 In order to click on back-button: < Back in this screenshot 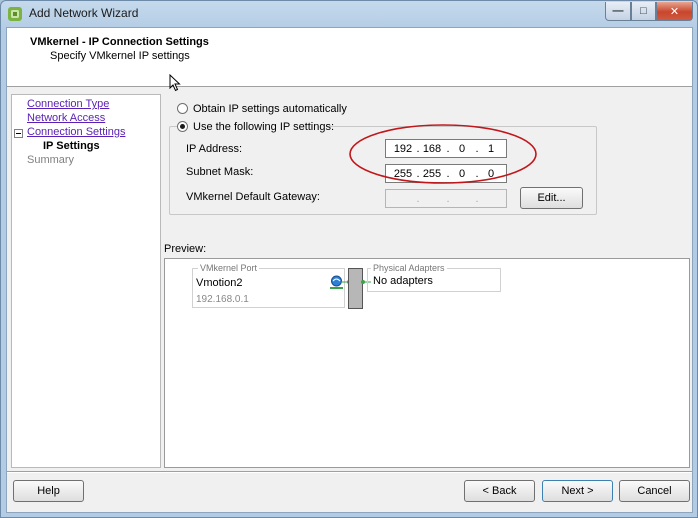, I will do `click(499, 491)`.